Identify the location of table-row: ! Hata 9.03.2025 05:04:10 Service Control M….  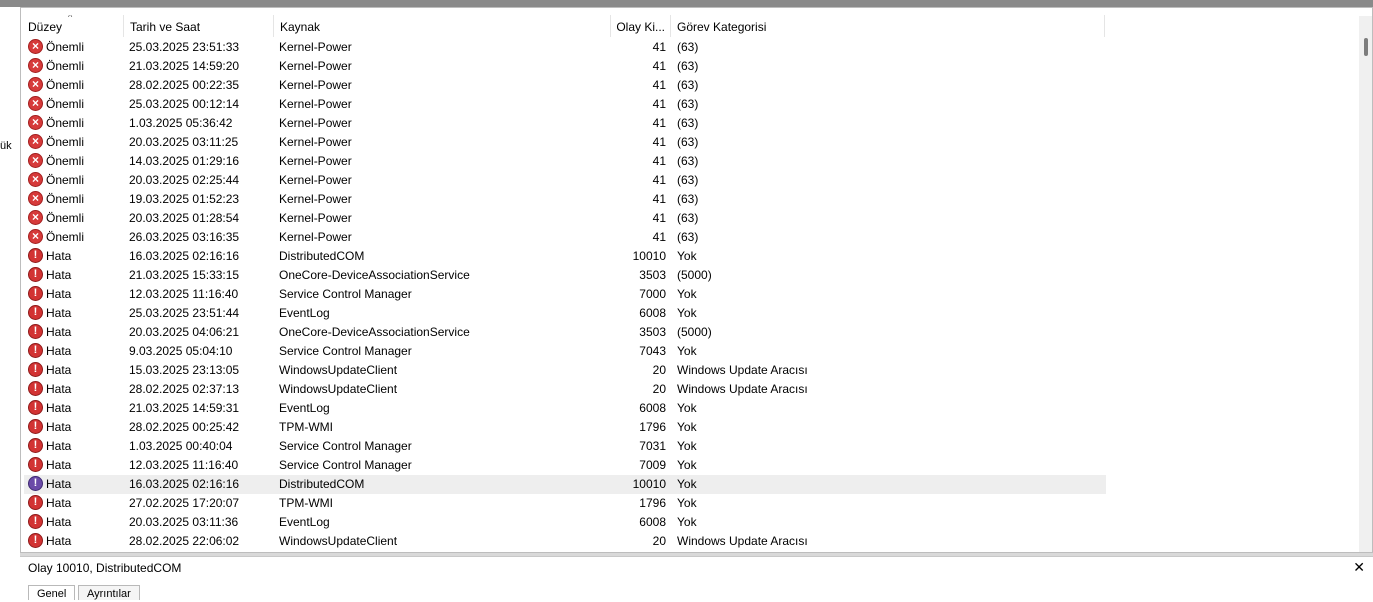
(565, 351).